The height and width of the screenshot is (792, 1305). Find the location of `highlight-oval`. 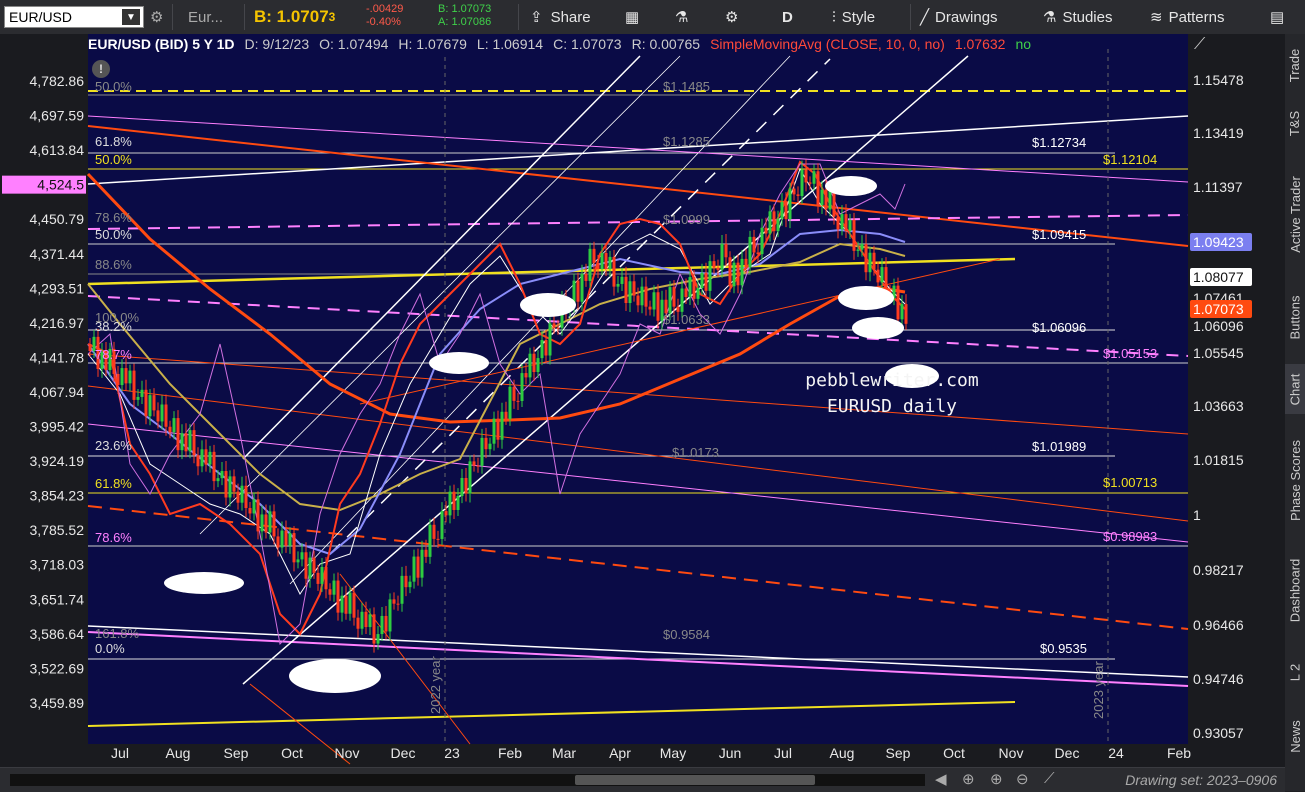

highlight-oval is located at coordinates (878, 328).